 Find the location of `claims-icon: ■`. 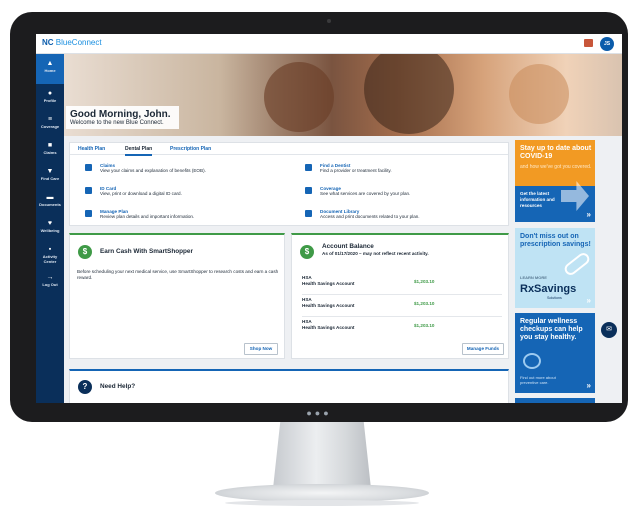

claims-icon: ■ is located at coordinates (50, 145).